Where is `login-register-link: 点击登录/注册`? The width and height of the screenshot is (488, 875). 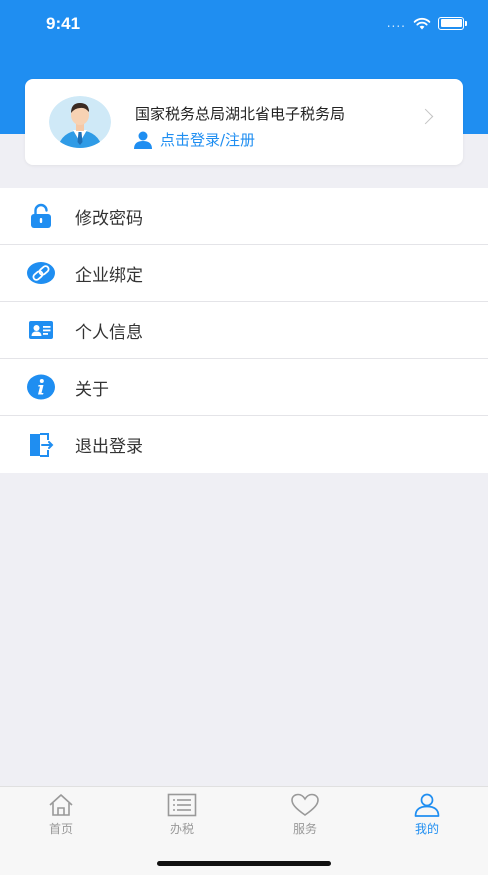 login-register-link: 点击登录/注册 is located at coordinates (194, 139).